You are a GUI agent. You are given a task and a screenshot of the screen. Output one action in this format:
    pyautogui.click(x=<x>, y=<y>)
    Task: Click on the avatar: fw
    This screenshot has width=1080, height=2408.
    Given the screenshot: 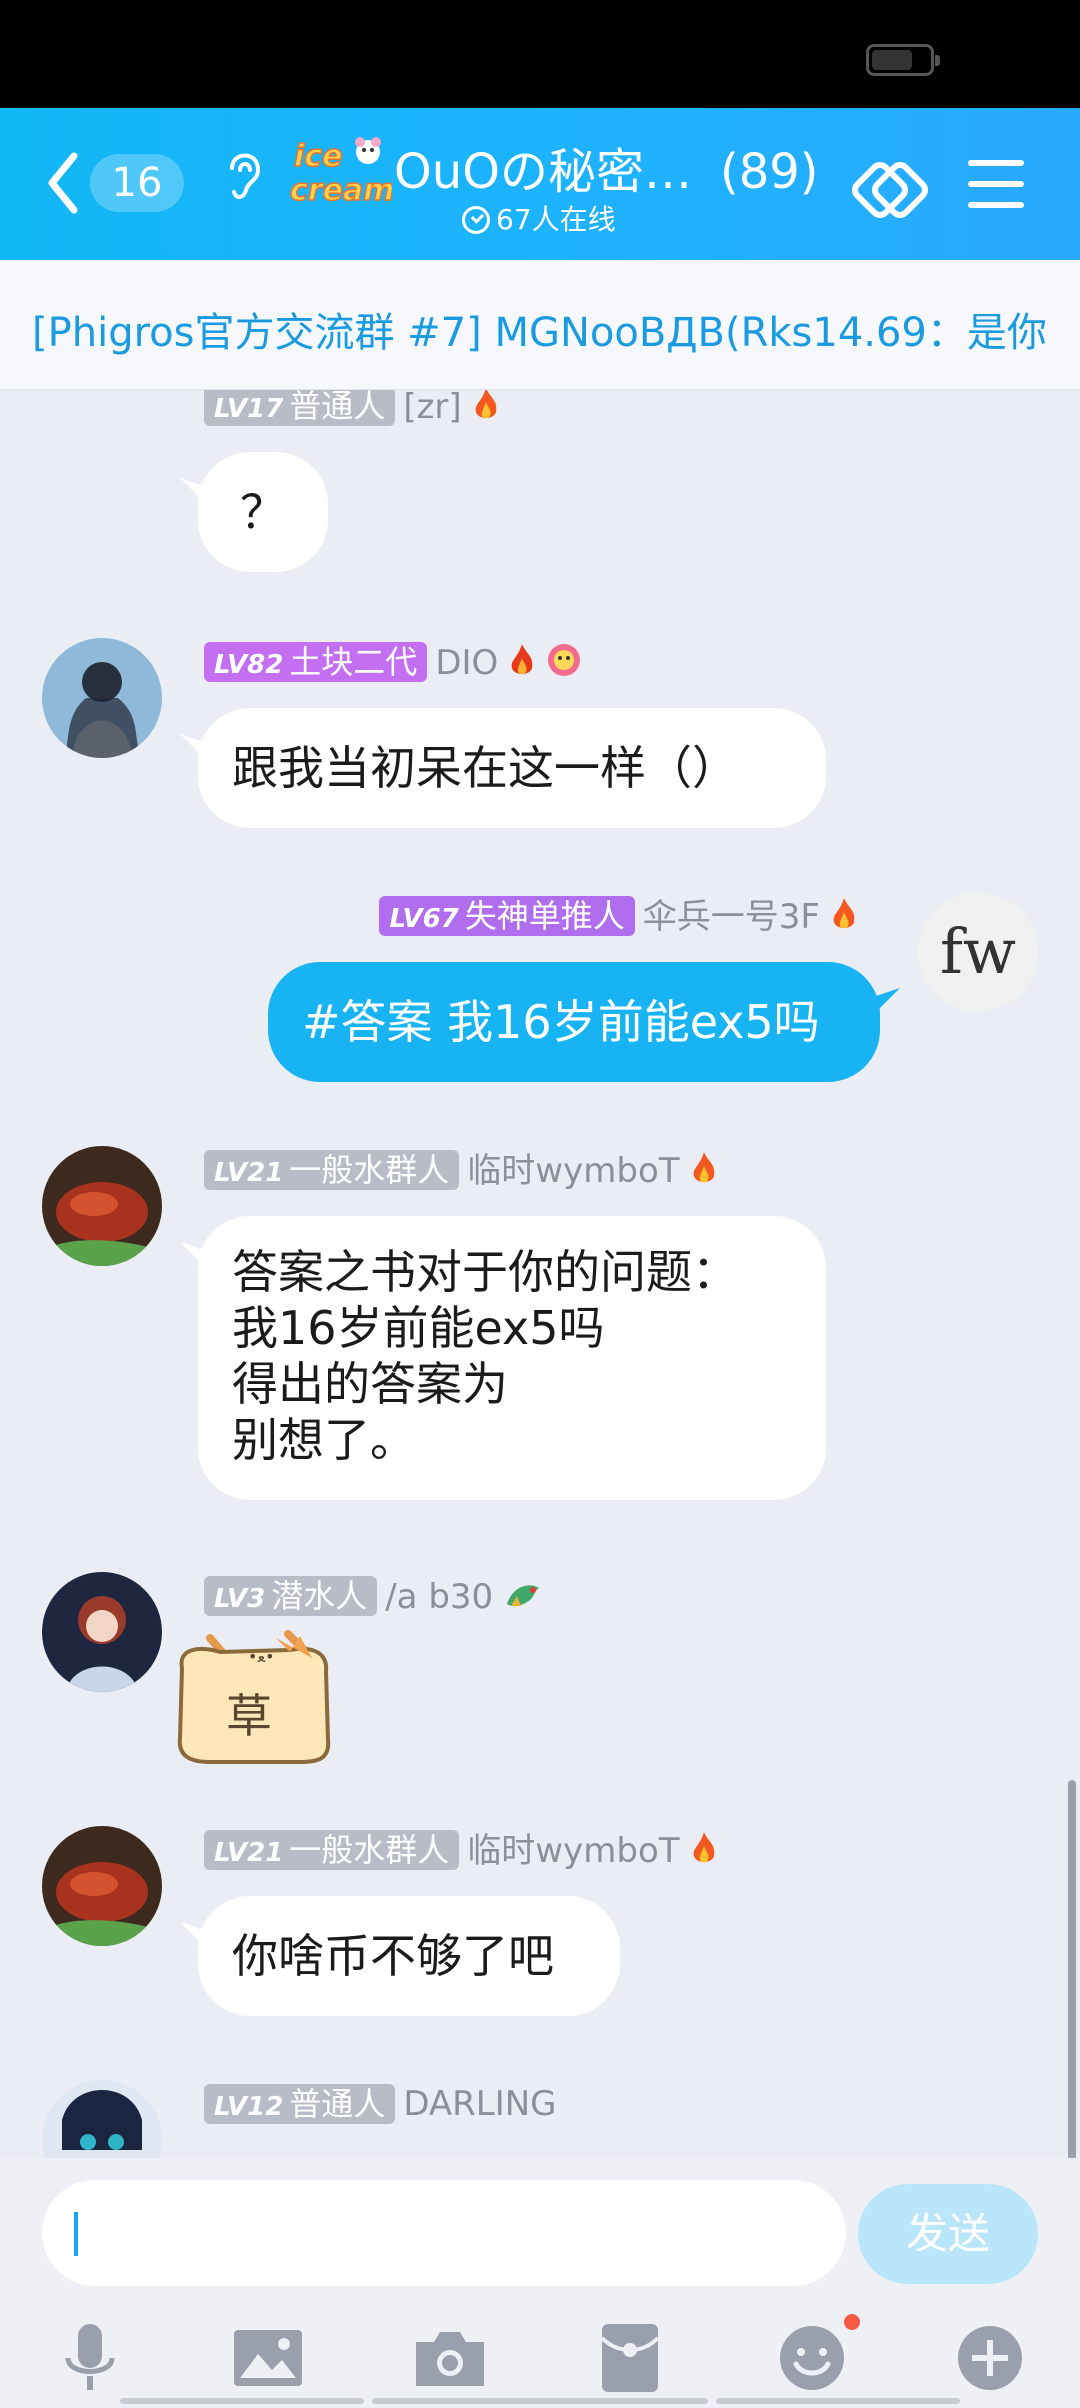 What is the action you would take?
    pyautogui.click(x=978, y=952)
    